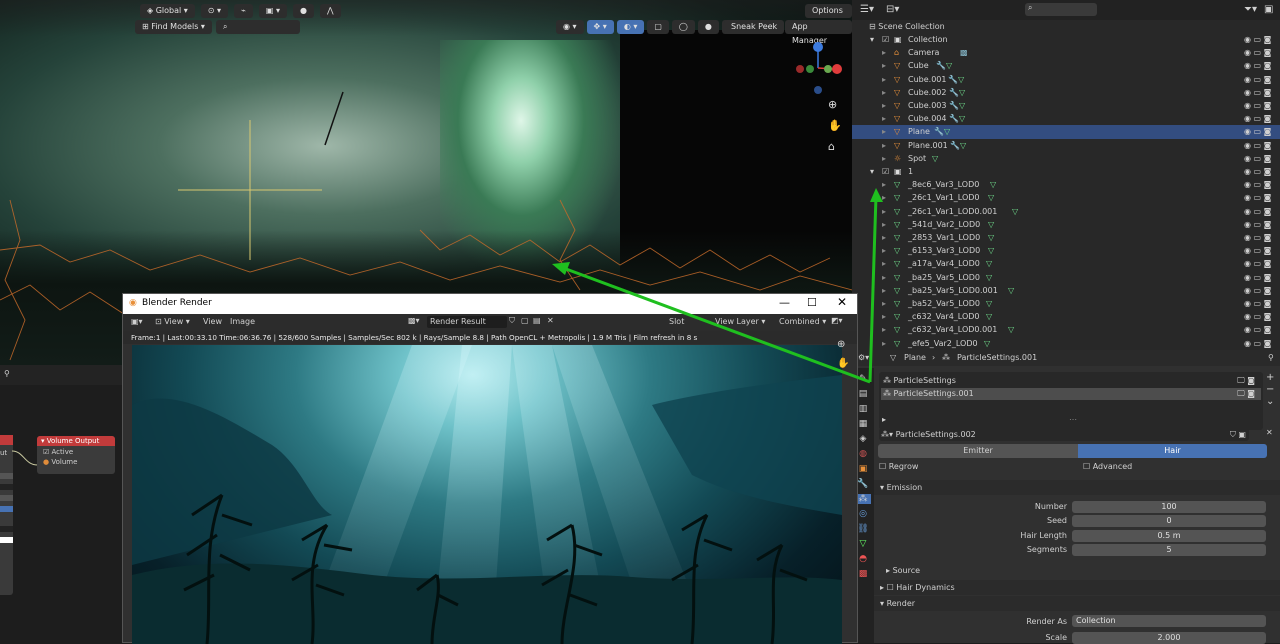 The width and height of the screenshot is (1280, 644). What do you see at coordinates (863, 574) in the screenshot?
I see `texture-tab-icon: ▩` at bounding box center [863, 574].